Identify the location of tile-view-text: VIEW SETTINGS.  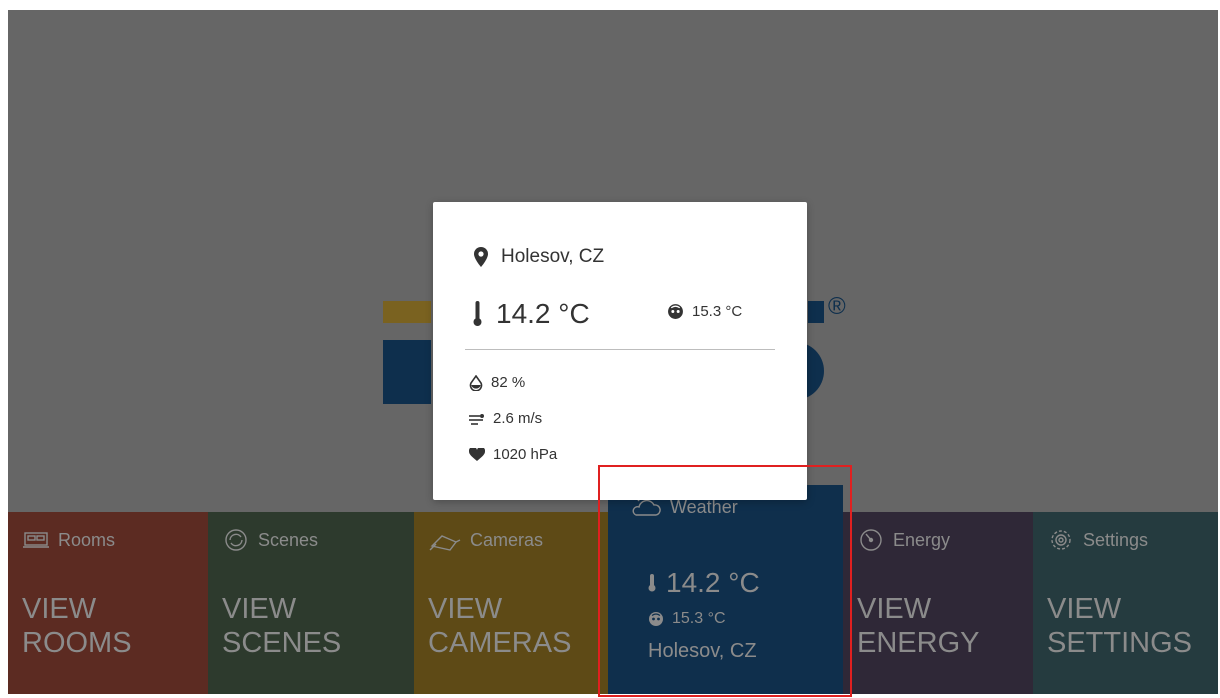
(1119, 626).